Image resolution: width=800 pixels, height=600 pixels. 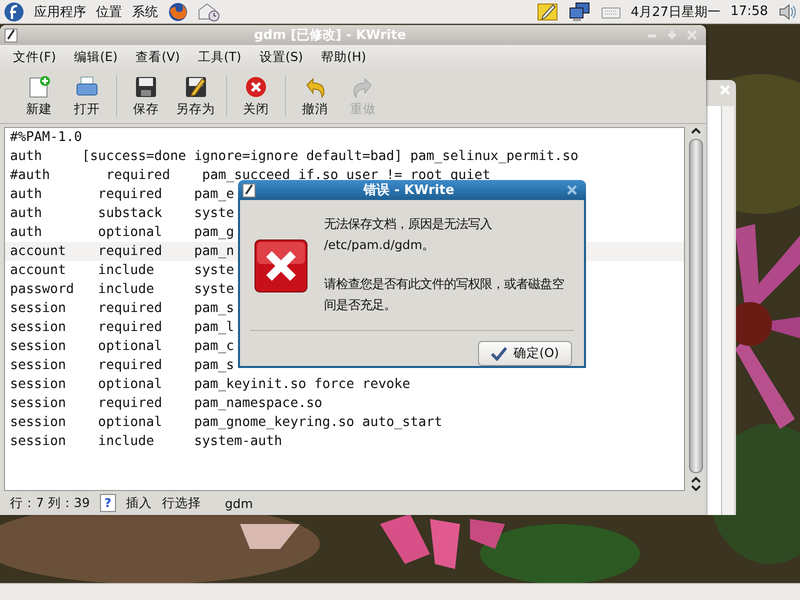 What do you see at coordinates (122, 289) in the screenshot?
I see `code-line: password include syste` at bounding box center [122, 289].